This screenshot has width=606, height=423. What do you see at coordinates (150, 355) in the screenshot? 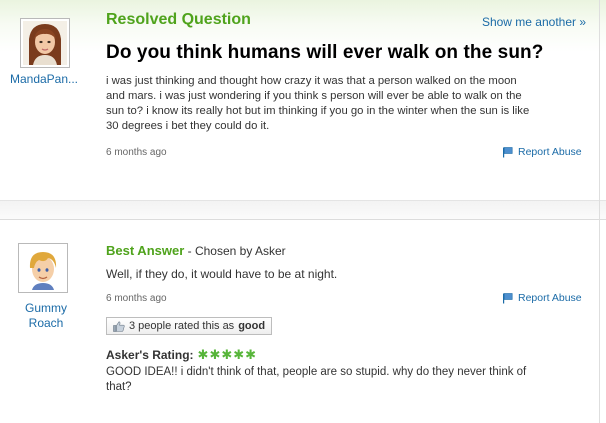
I see `askers-rating-label: Asker's Rating:` at bounding box center [150, 355].